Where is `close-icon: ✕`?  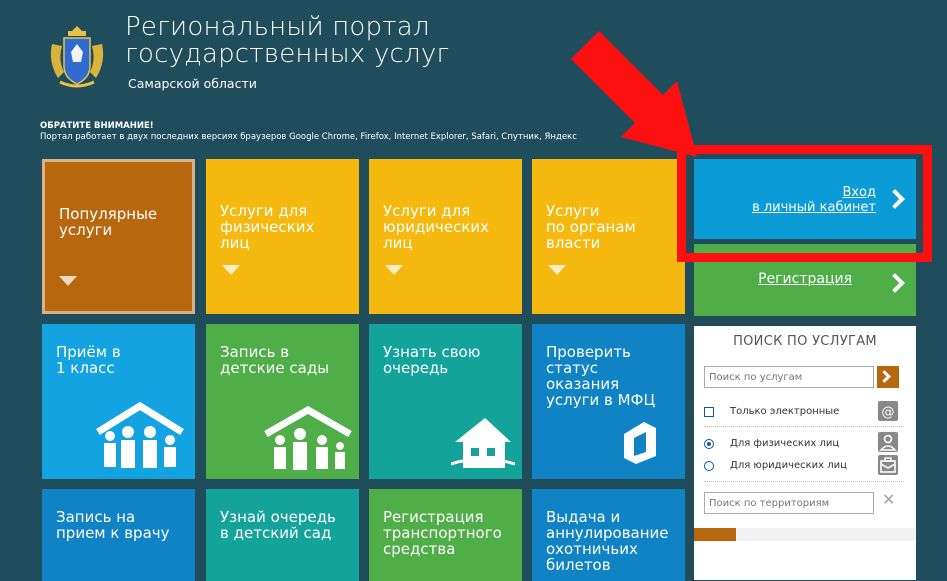 close-icon: ✕ is located at coordinates (888, 499).